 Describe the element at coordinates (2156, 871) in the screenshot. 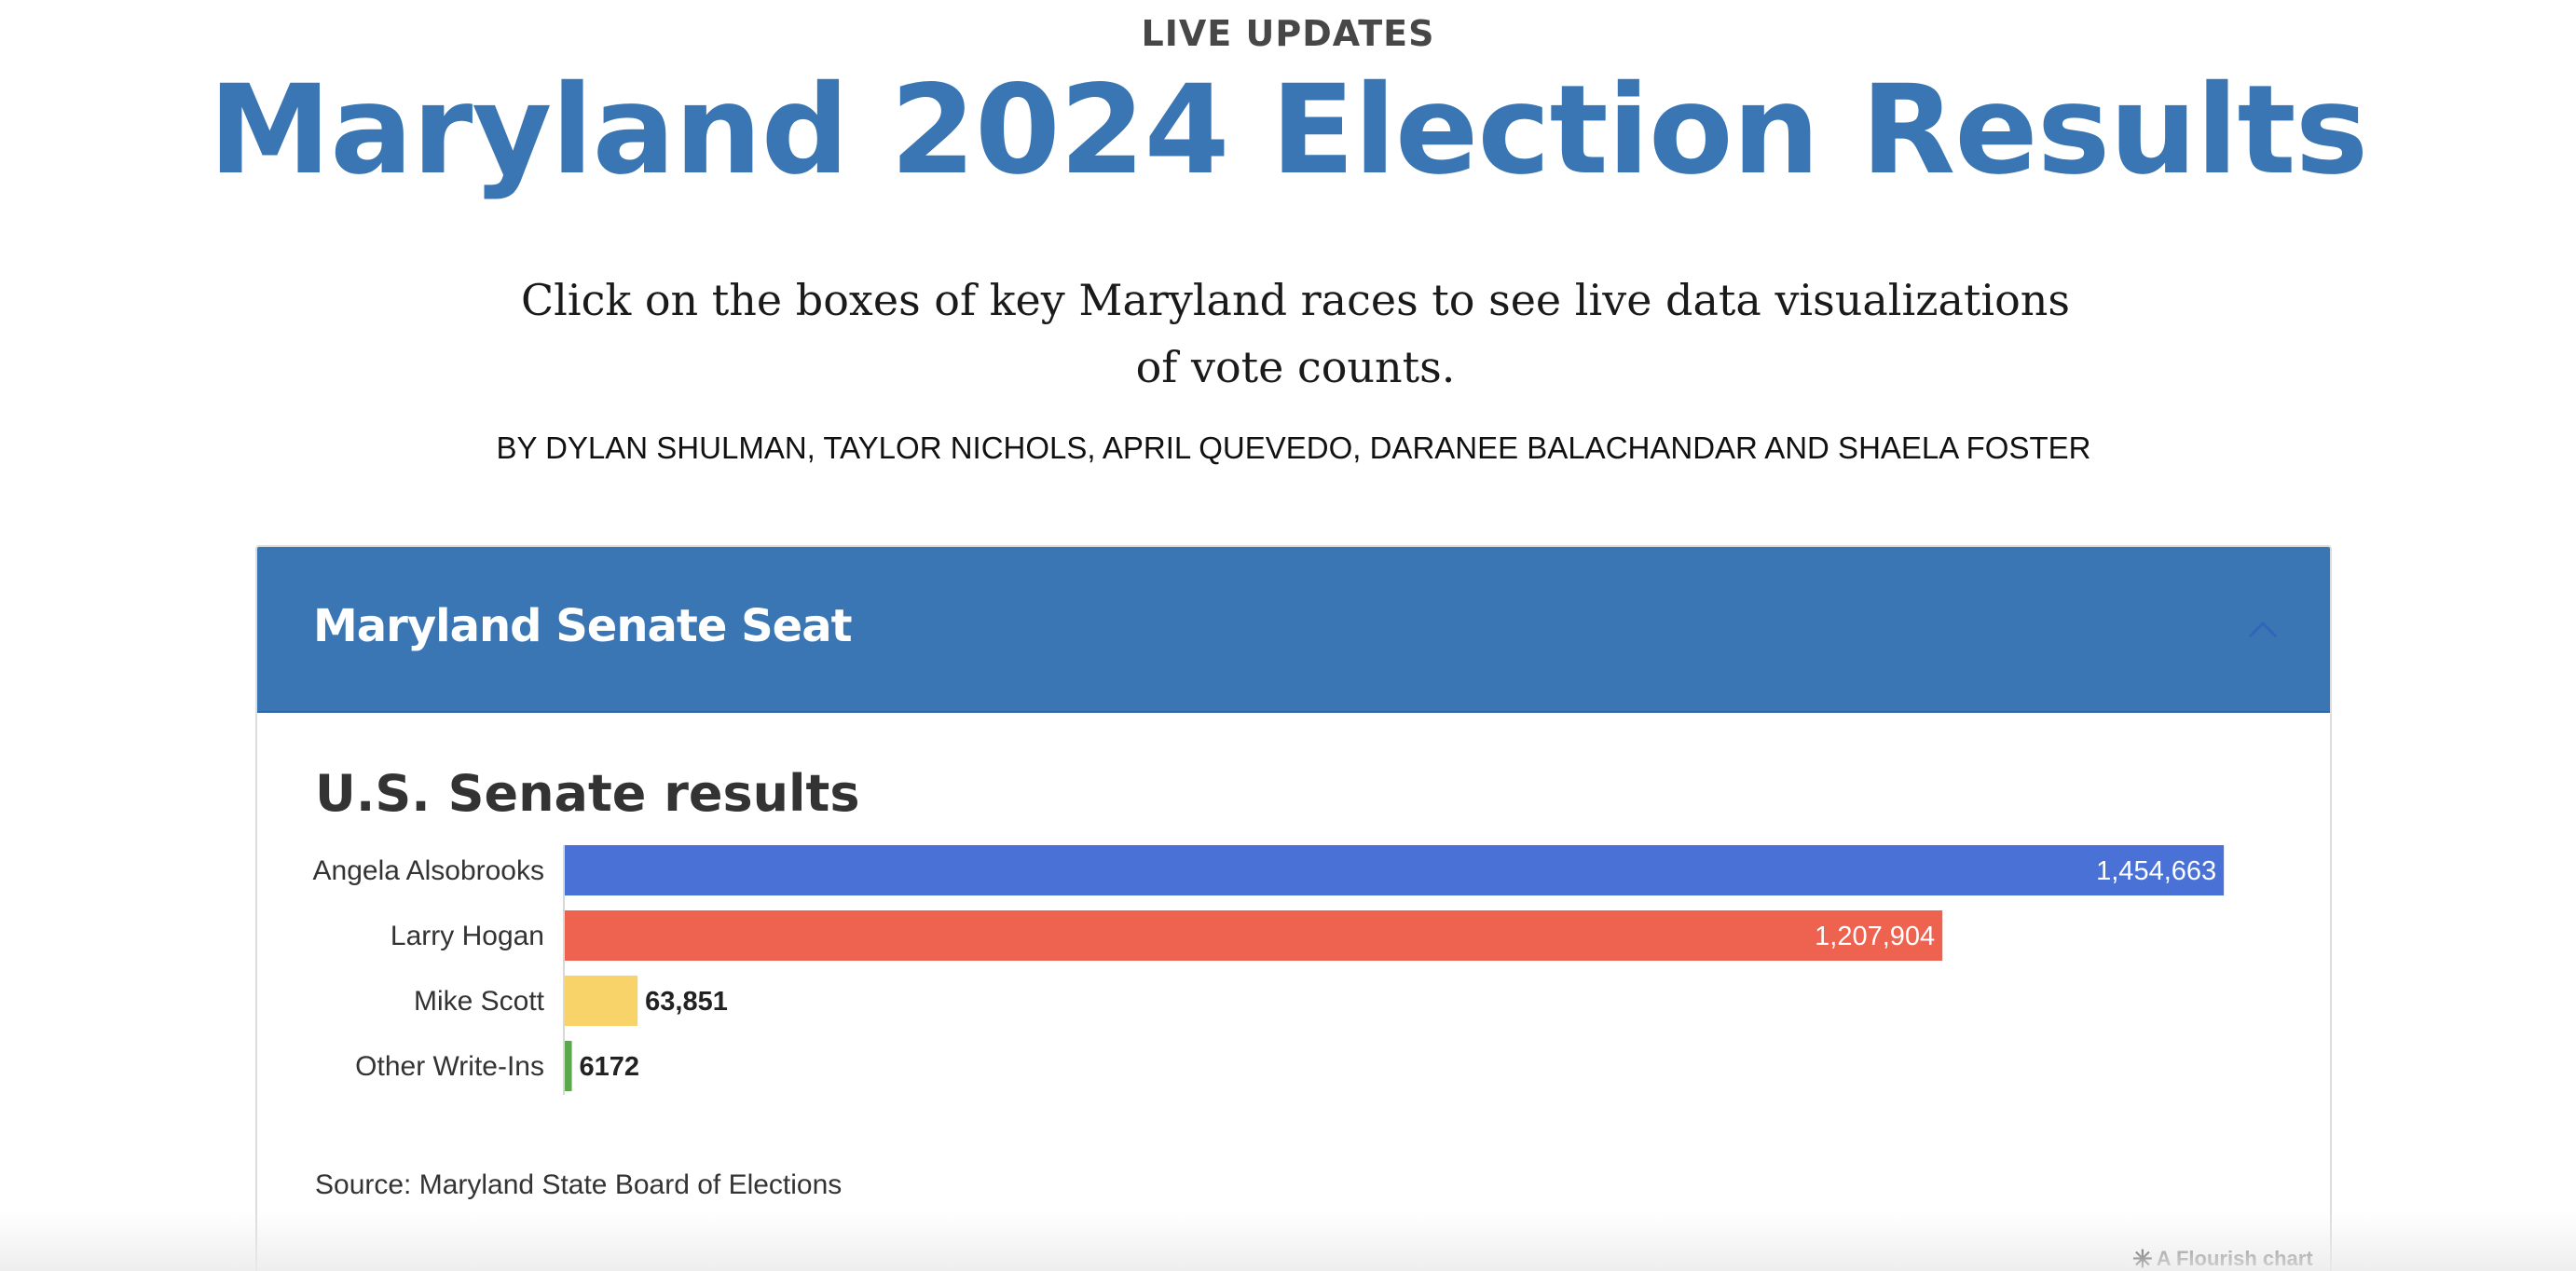

I see `data-label: 1,454,663` at that location.